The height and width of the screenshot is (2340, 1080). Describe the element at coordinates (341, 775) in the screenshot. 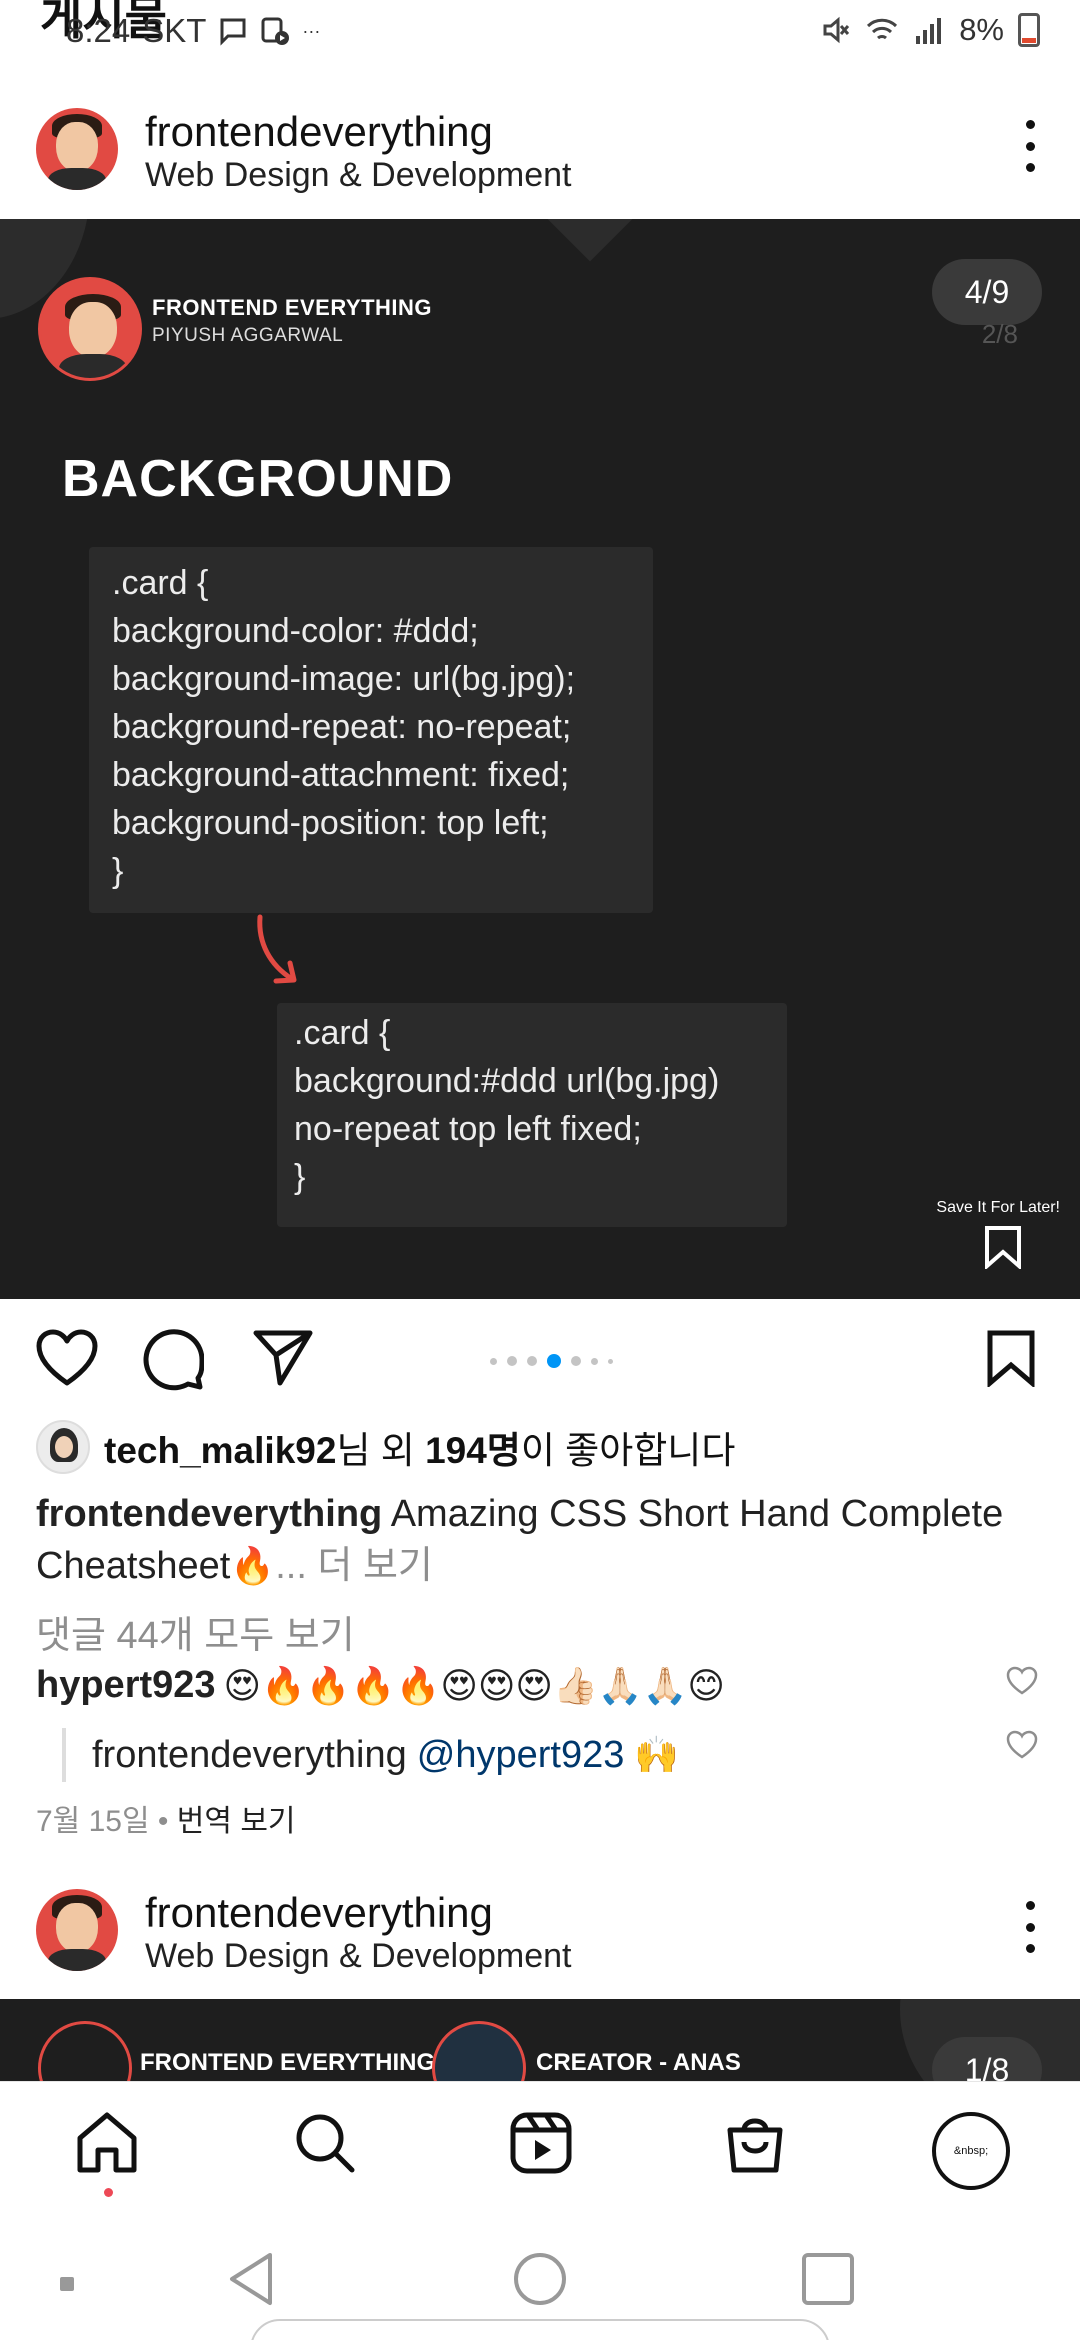

I see `code-line: background-attachment: fixed;` at that location.